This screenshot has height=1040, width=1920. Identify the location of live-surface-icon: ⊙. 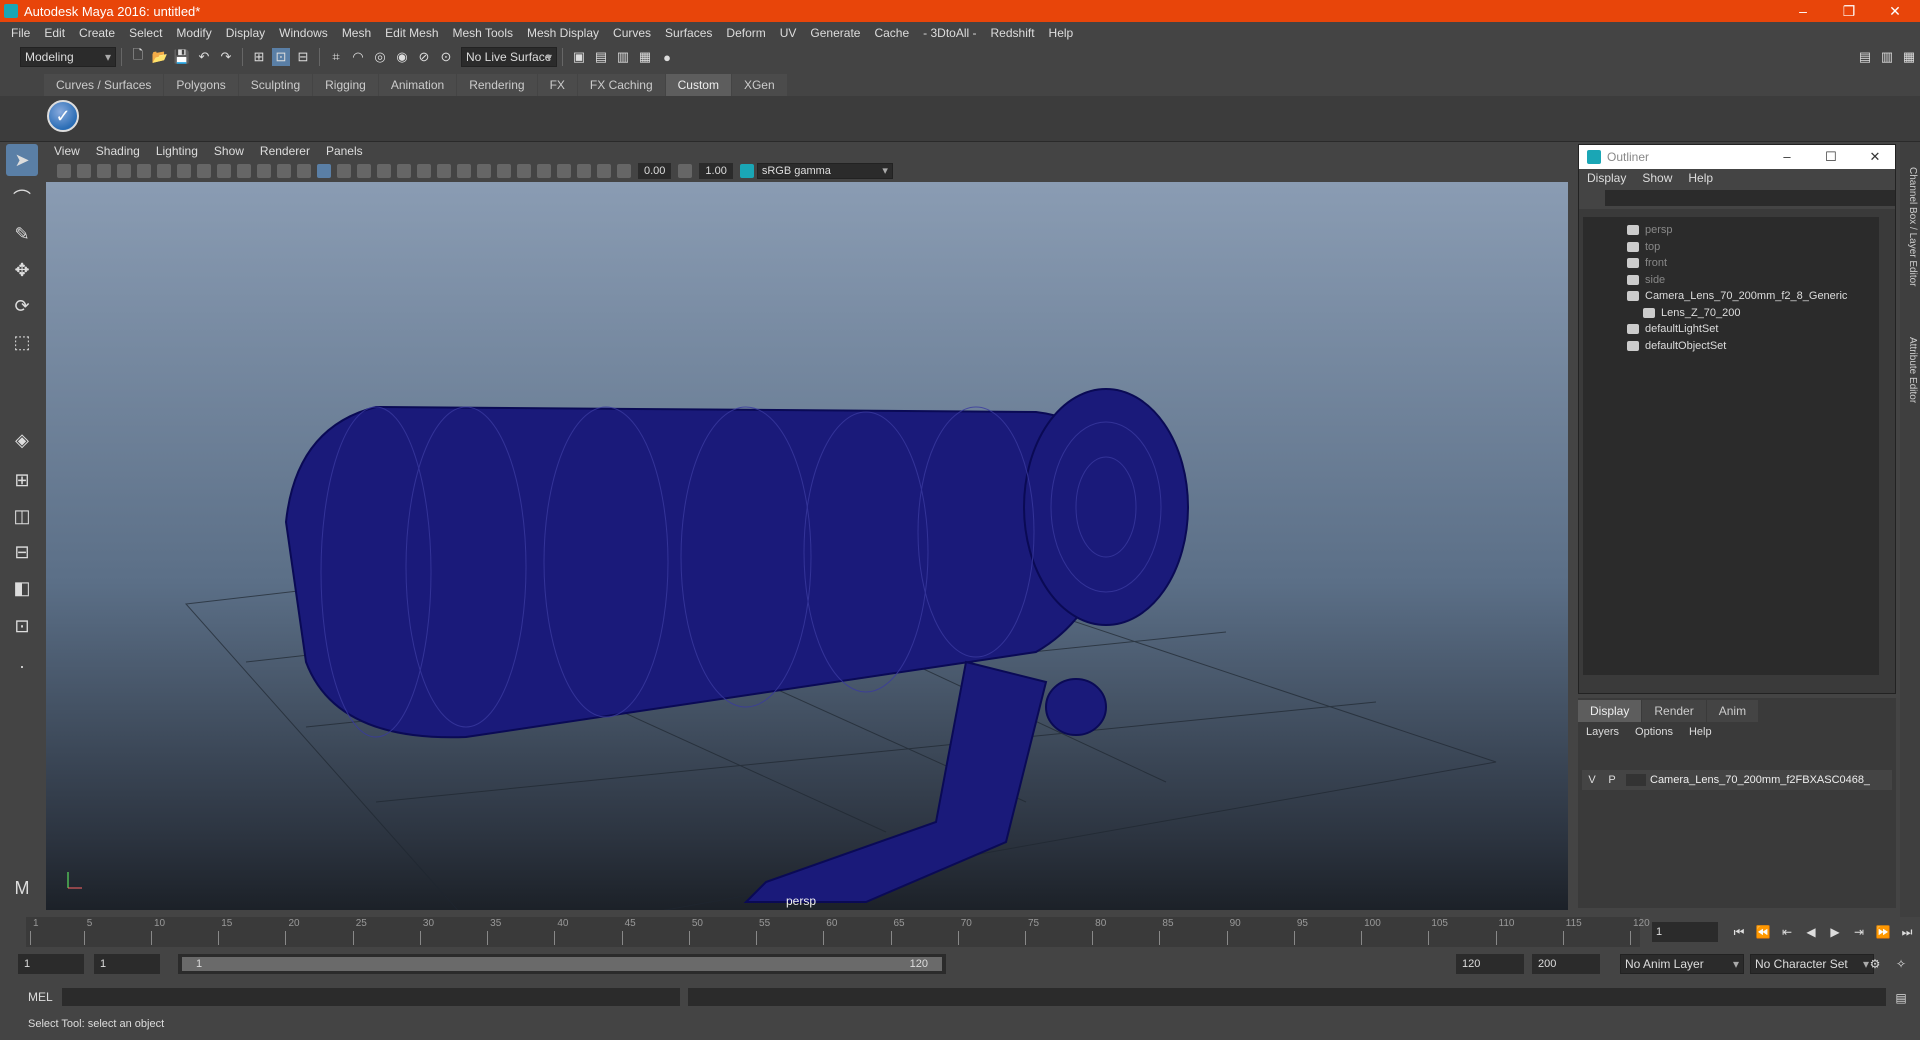
(446, 57).